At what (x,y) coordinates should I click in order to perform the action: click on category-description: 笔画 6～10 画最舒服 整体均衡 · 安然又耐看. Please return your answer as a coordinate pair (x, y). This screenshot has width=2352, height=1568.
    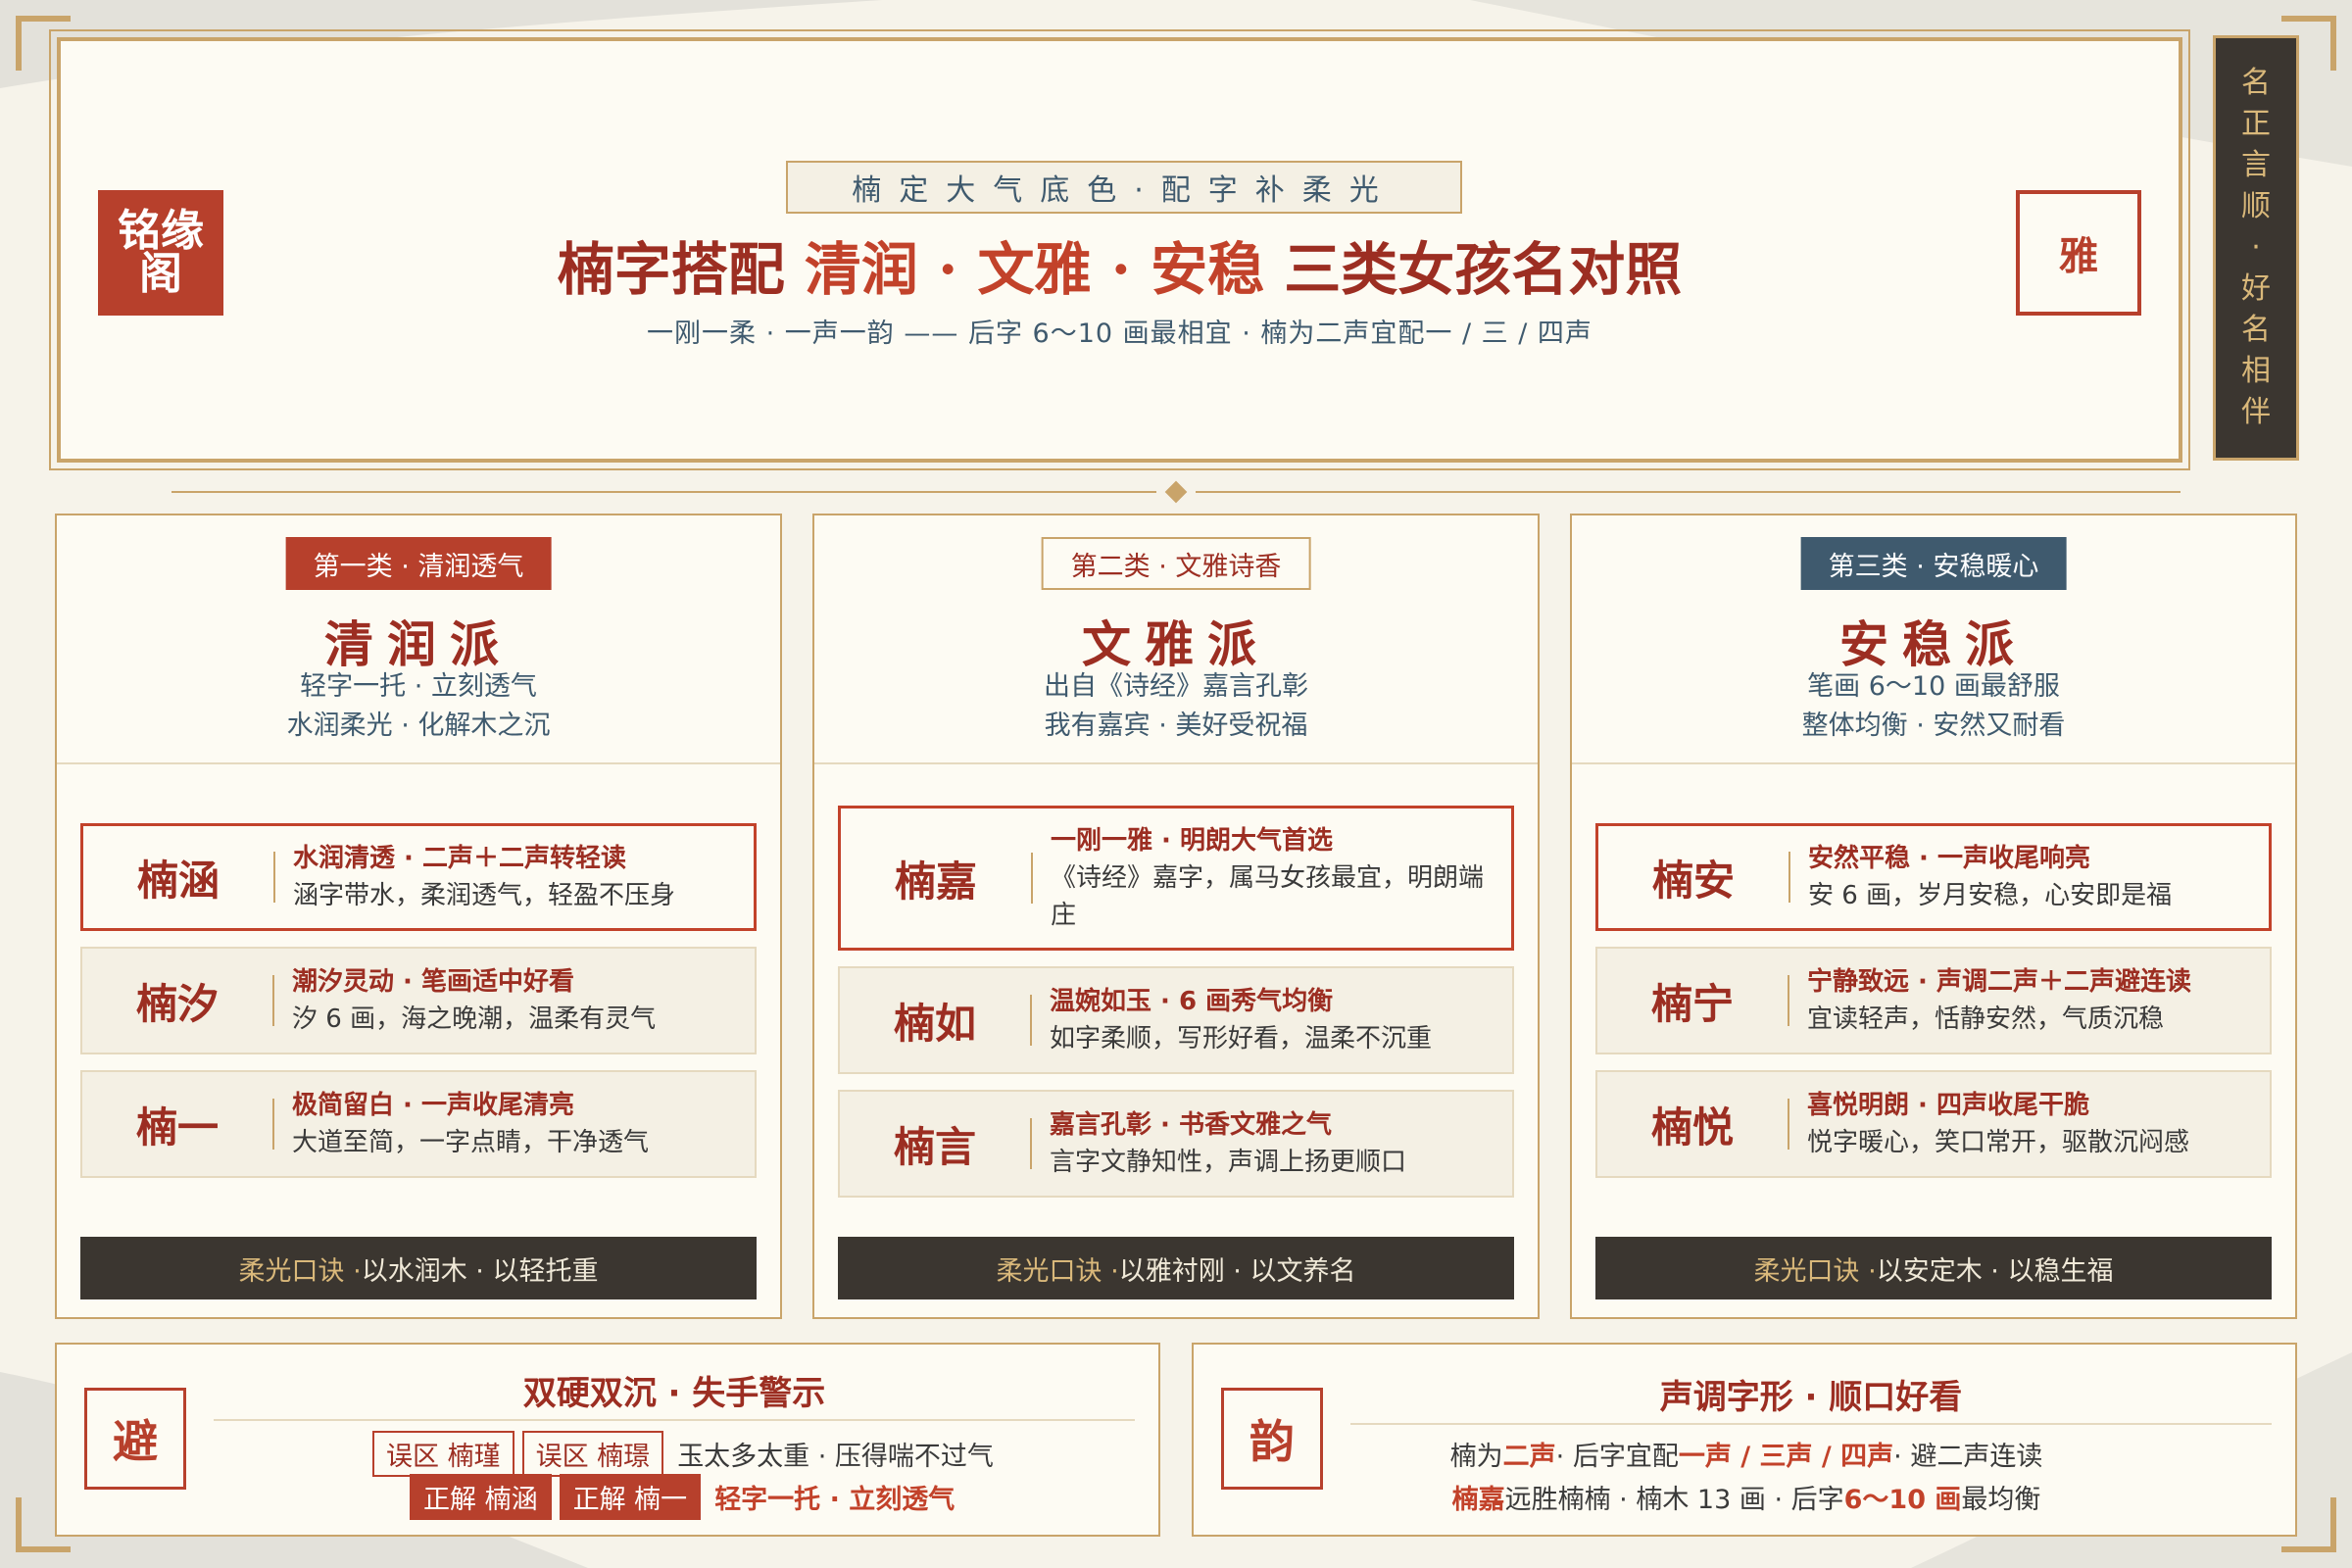
    Looking at the image, I should click on (1933, 706).